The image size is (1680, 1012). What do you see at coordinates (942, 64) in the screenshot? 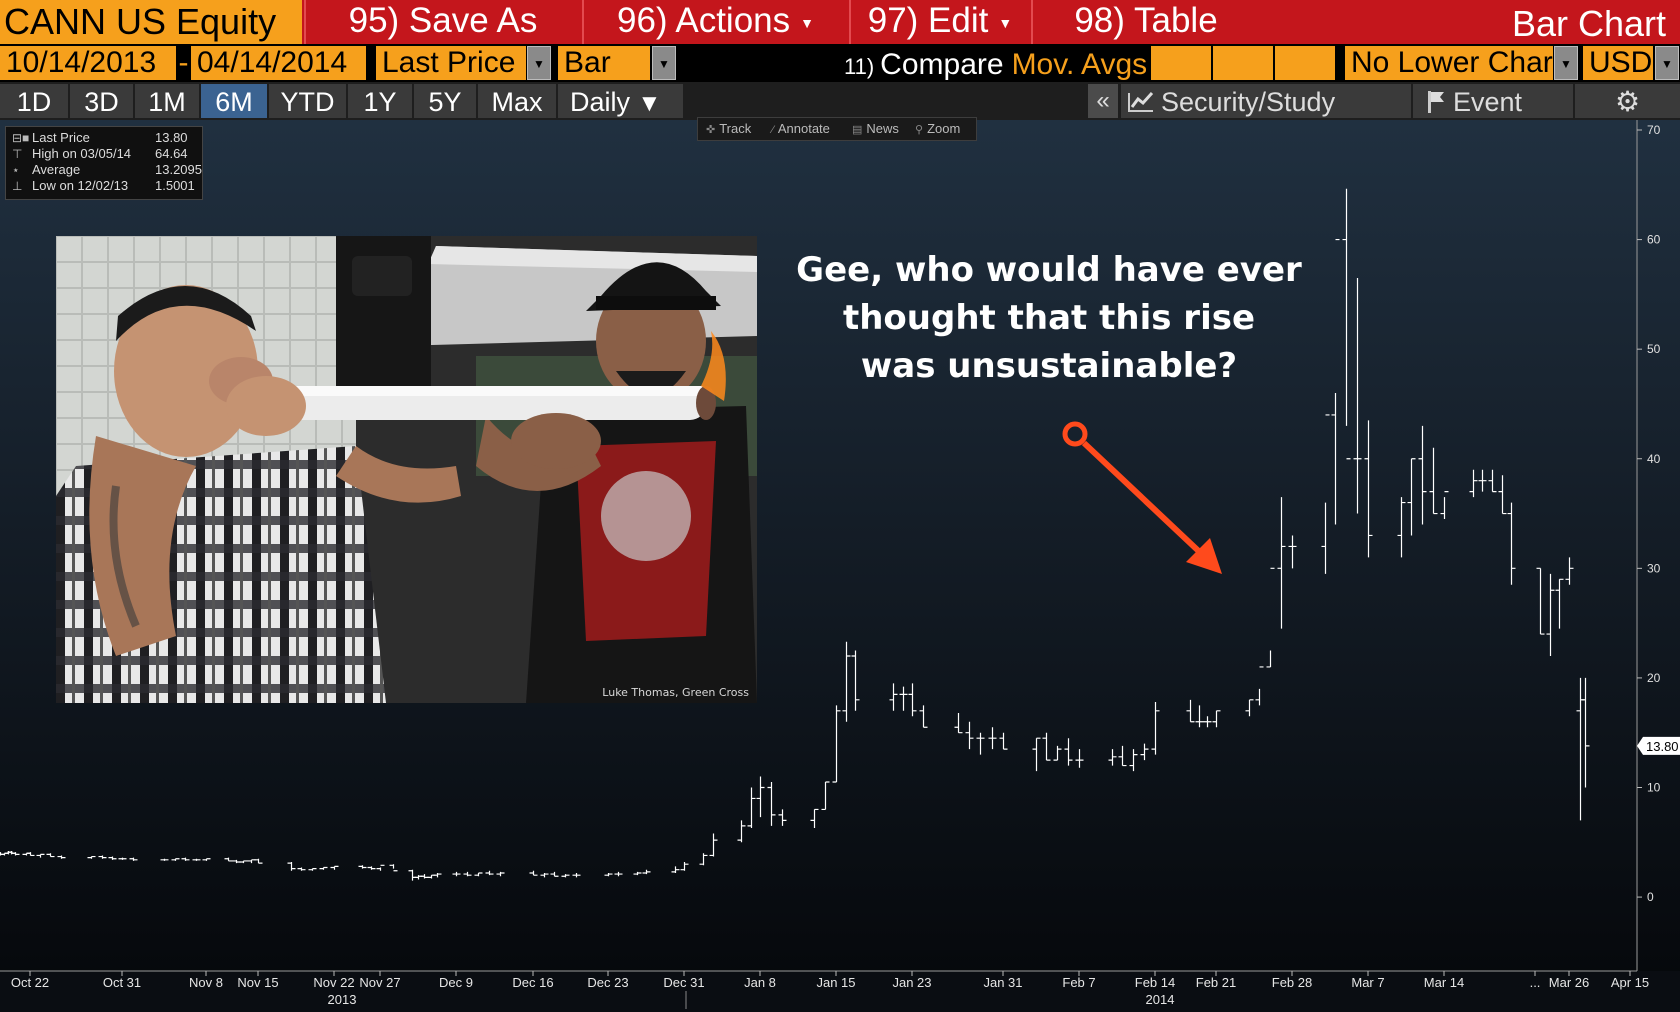
I see `compare-label: Compare` at bounding box center [942, 64].